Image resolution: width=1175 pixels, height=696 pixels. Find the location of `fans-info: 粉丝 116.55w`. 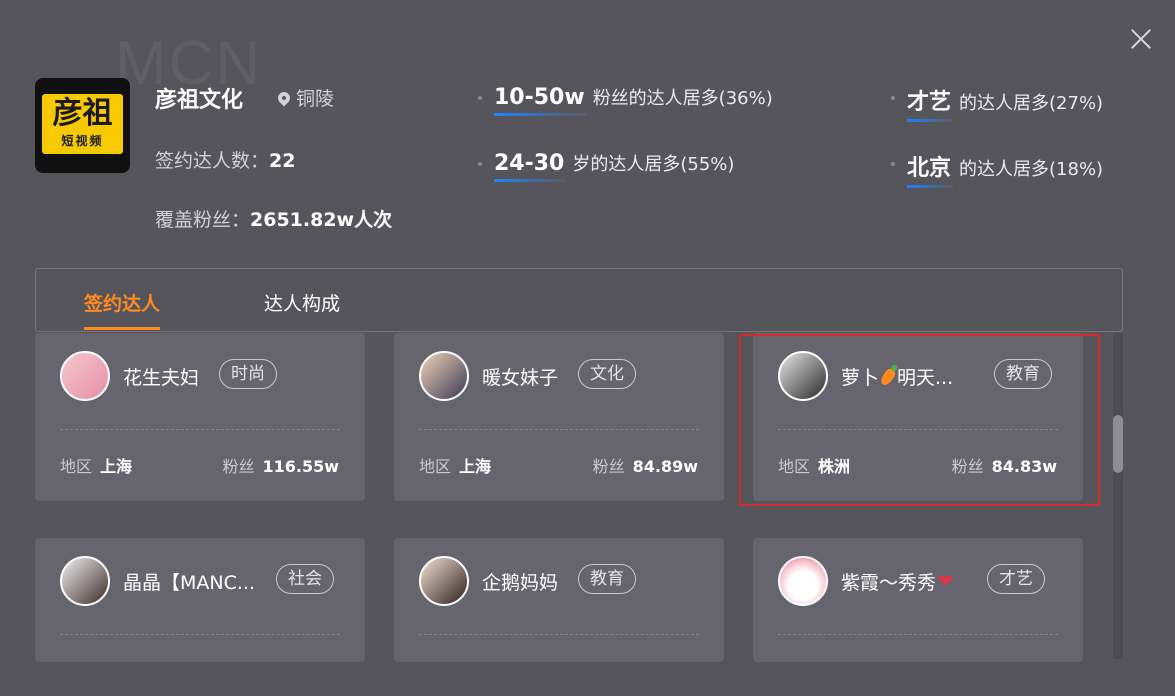

fans-info: 粉丝 116.55w is located at coordinates (280, 465).